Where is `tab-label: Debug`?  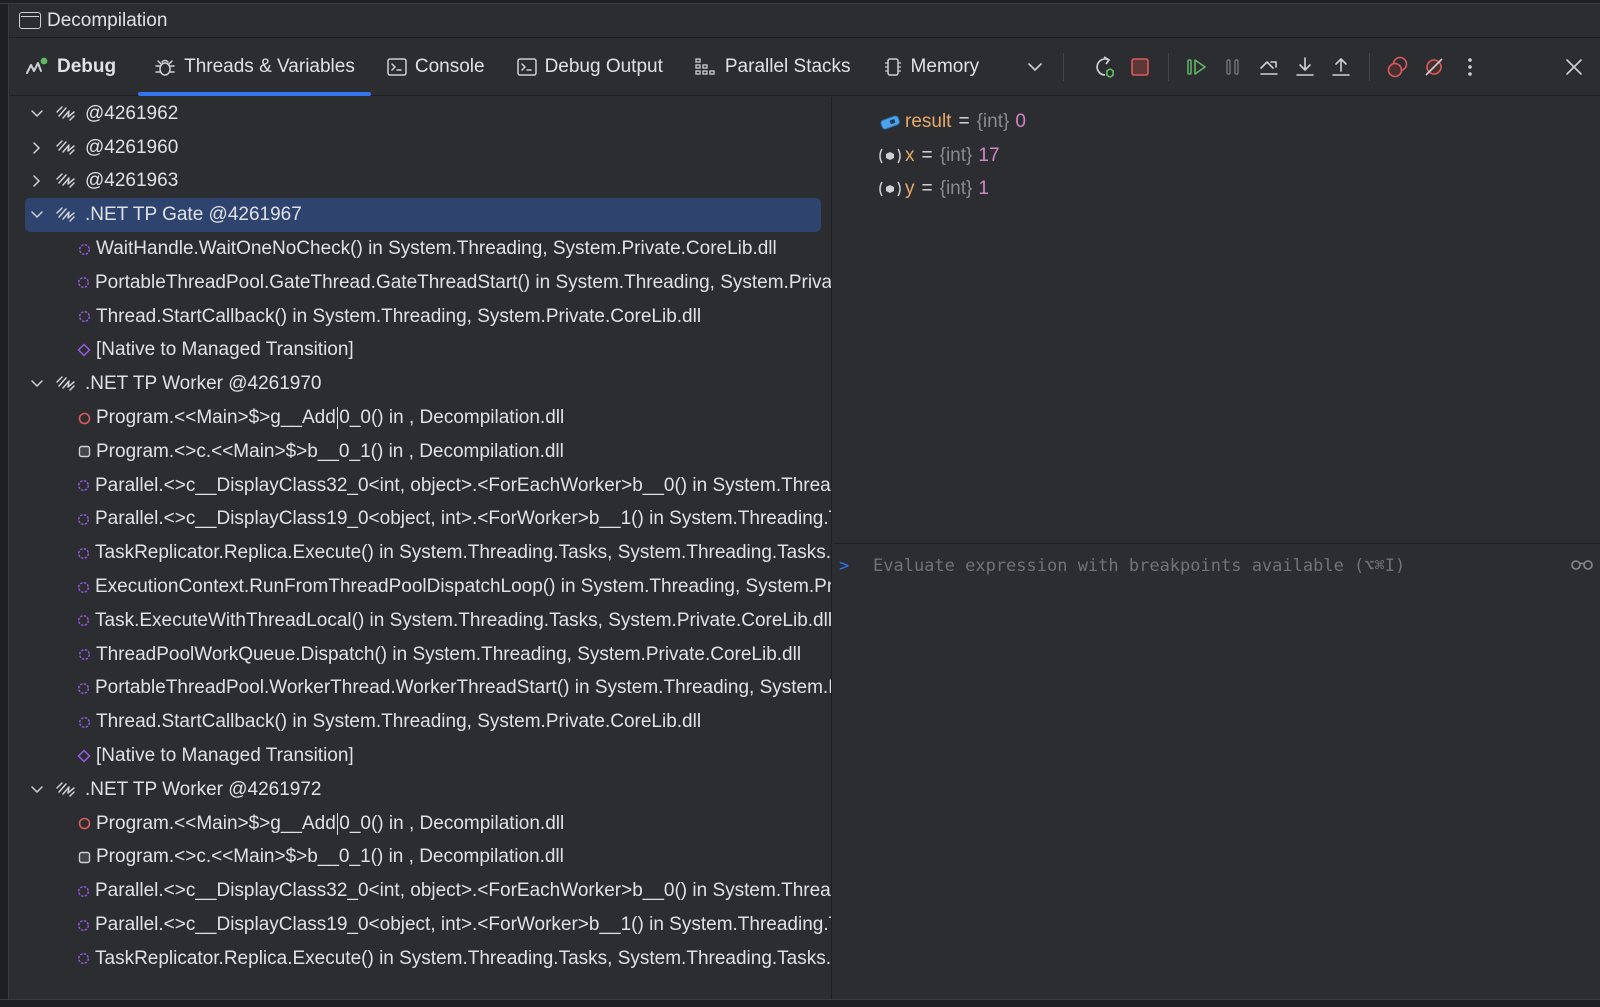
tab-label: Debug is located at coordinates (87, 66).